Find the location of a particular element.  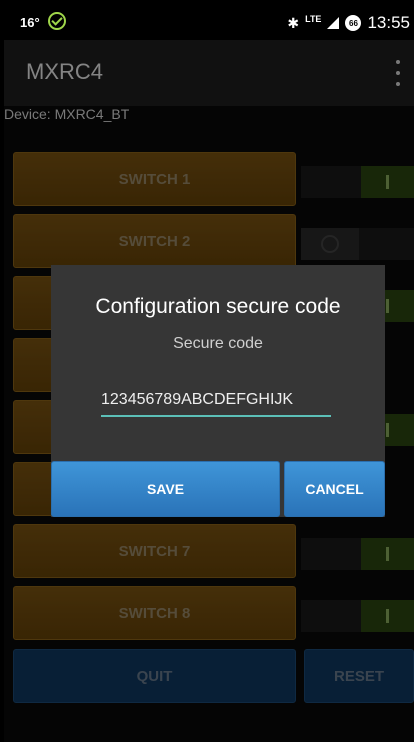

secure-code-input is located at coordinates (216, 402).